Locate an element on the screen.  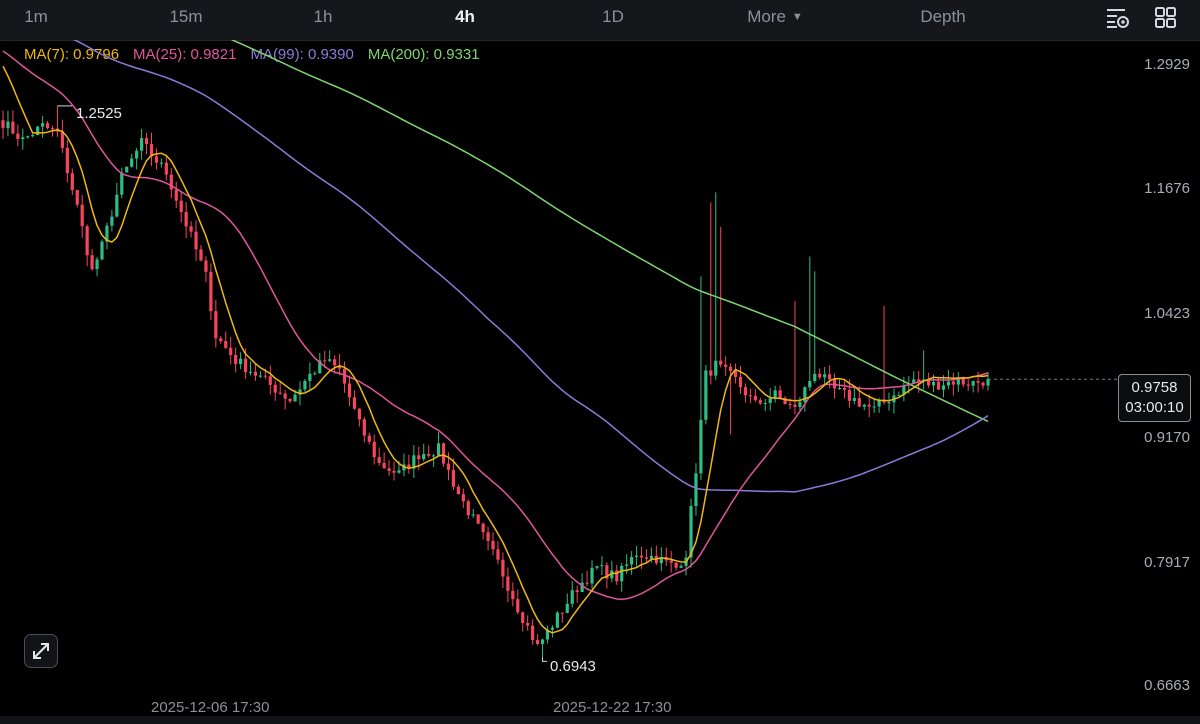
tab-4h: 4h is located at coordinates (465, 20).